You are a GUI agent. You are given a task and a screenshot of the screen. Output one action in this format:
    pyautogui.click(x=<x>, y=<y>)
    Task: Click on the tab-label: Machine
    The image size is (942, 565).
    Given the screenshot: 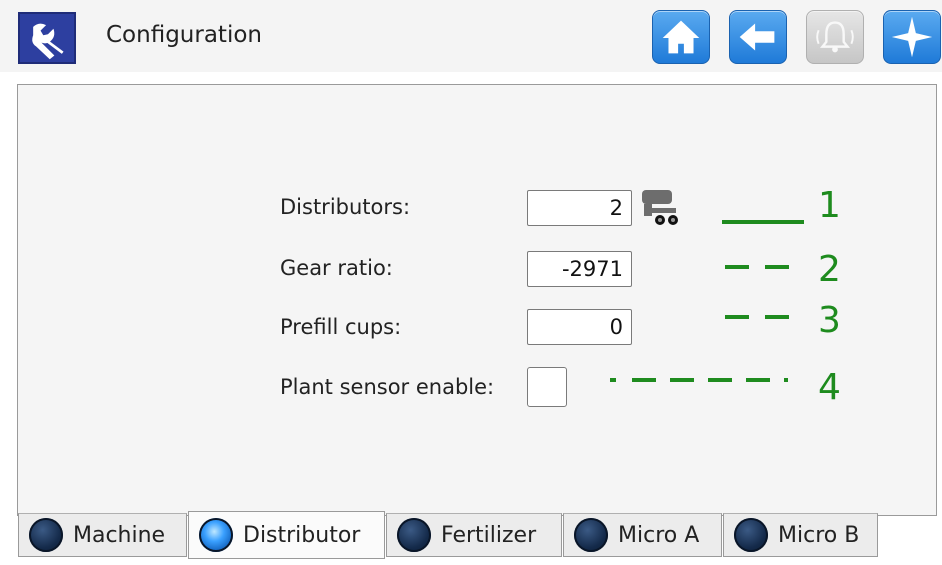 What is the action you would take?
    pyautogui.click(x=119, y=535)
    